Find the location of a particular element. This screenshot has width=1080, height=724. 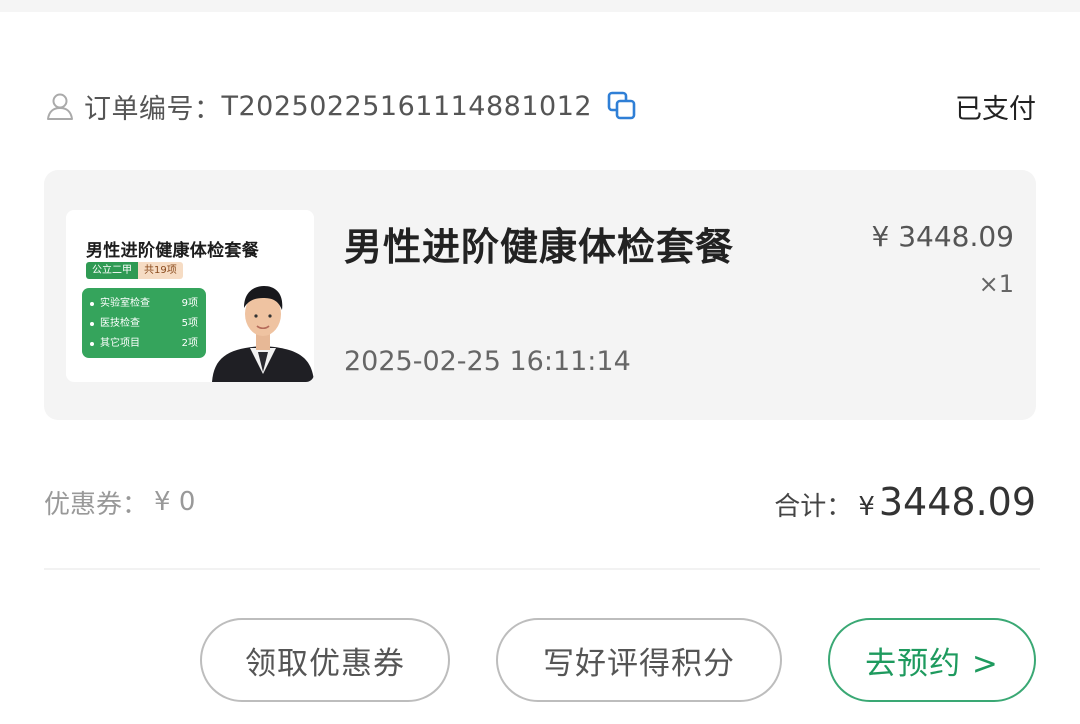

coupon-value: ¥ 0 is located at coordinates (175, 502).